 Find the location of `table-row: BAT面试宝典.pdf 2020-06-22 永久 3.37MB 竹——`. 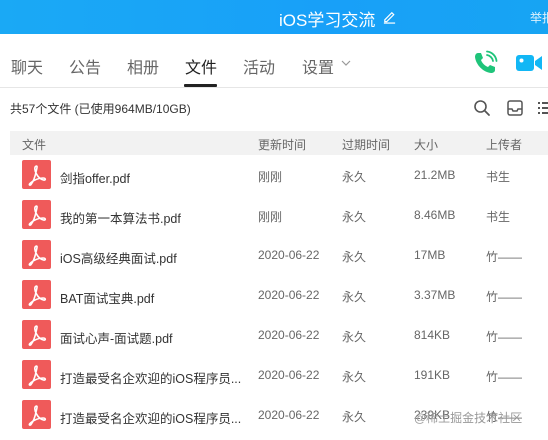

table-row: BAT面试宝典.pdf 2020-06-22 永久 3.37MB 竹—— is located at coordinates (279, 295).